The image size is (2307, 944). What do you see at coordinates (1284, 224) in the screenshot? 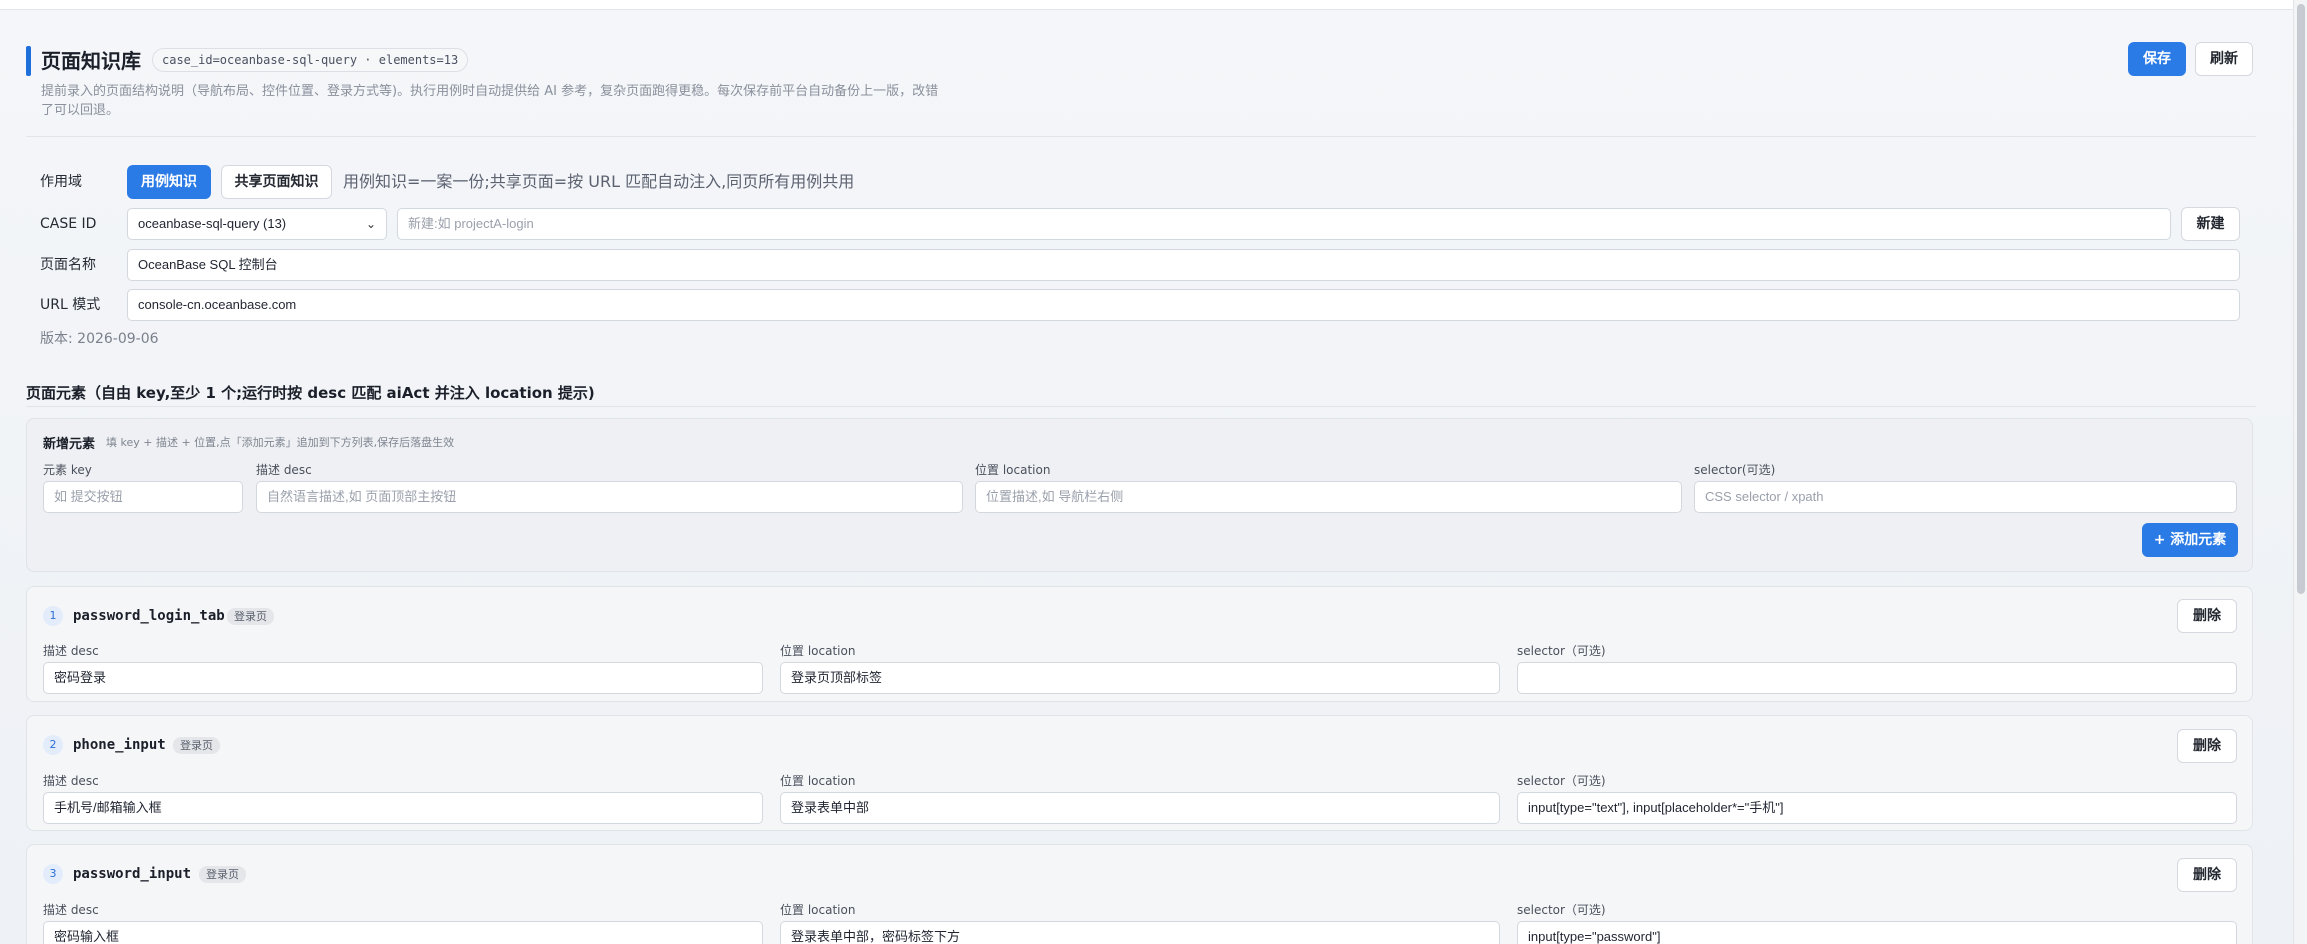
I see `new-case-id-input: 新建:如 projectA-login` at bounding box center [1284, 224].